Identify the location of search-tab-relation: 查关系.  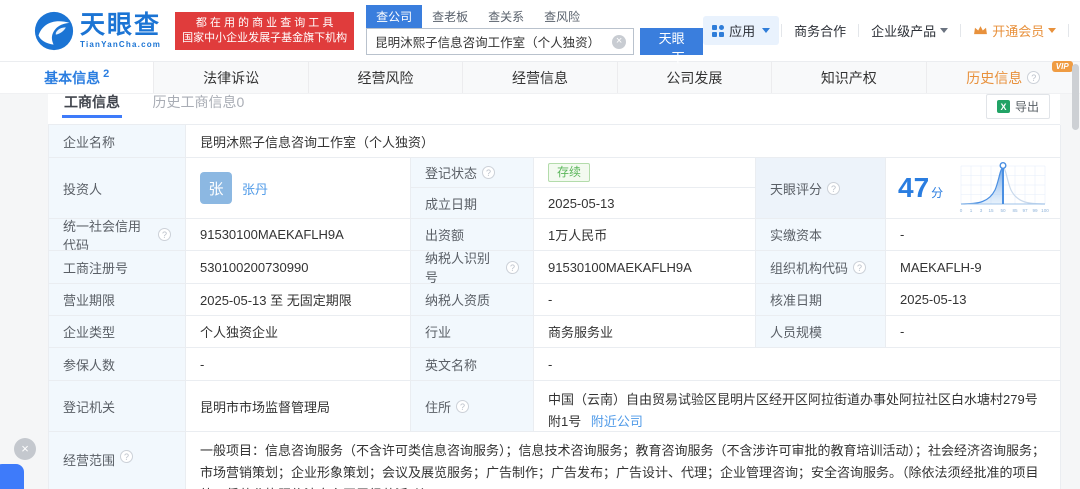
(506, 16).